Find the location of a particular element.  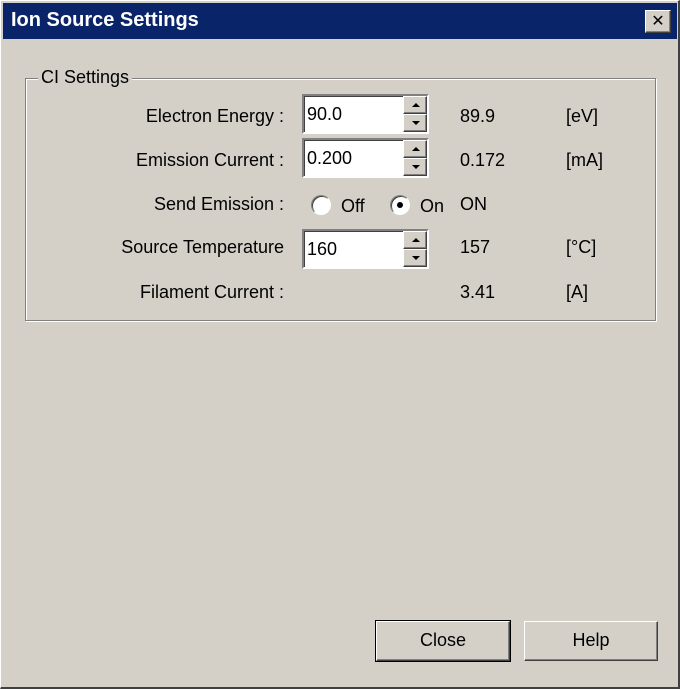

source-temperature-label: Source Temperature is located at coordinates (202, 247).